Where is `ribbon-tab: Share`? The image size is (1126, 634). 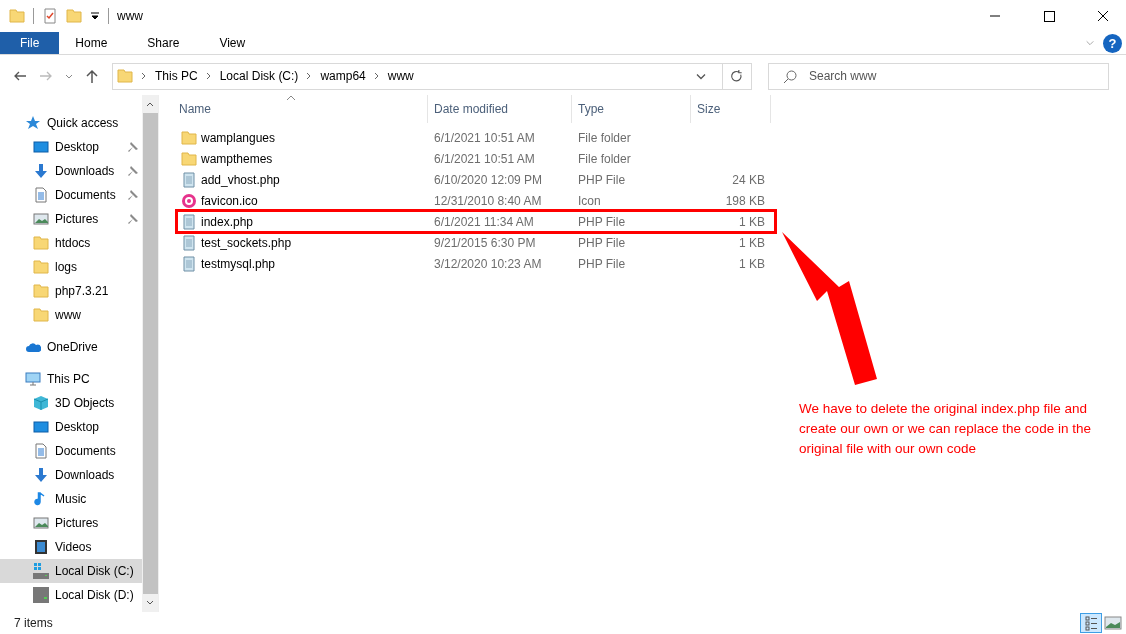
ribbon-tab: Share is located at coordinates (163, 43).